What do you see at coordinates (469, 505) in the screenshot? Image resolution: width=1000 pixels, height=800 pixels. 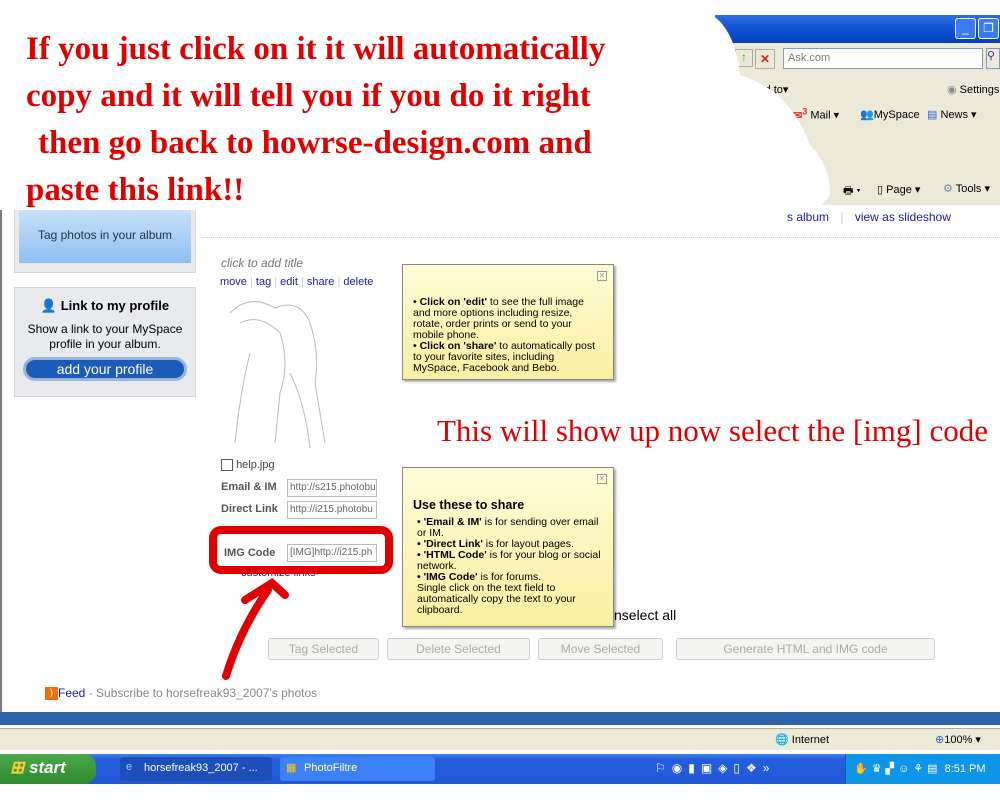 I see `tip2-title: Use these to share` at bounding box center [469, 505].